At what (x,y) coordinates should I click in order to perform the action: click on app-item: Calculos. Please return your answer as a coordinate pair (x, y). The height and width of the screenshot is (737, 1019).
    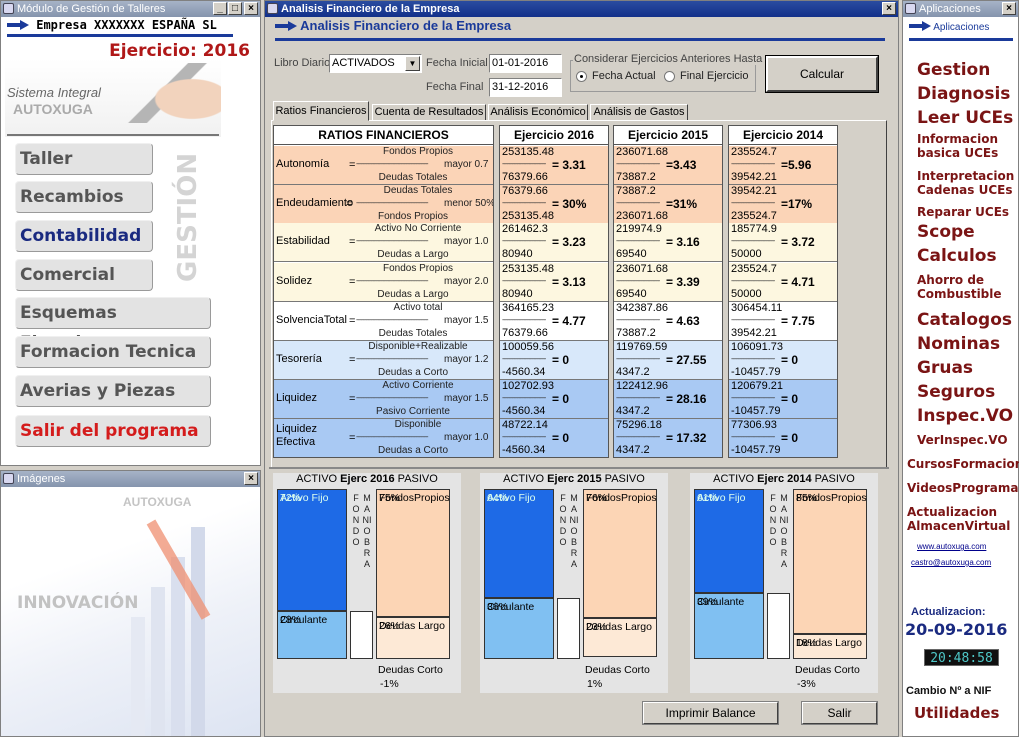
    Looking at the image, I should click on (967, 256).